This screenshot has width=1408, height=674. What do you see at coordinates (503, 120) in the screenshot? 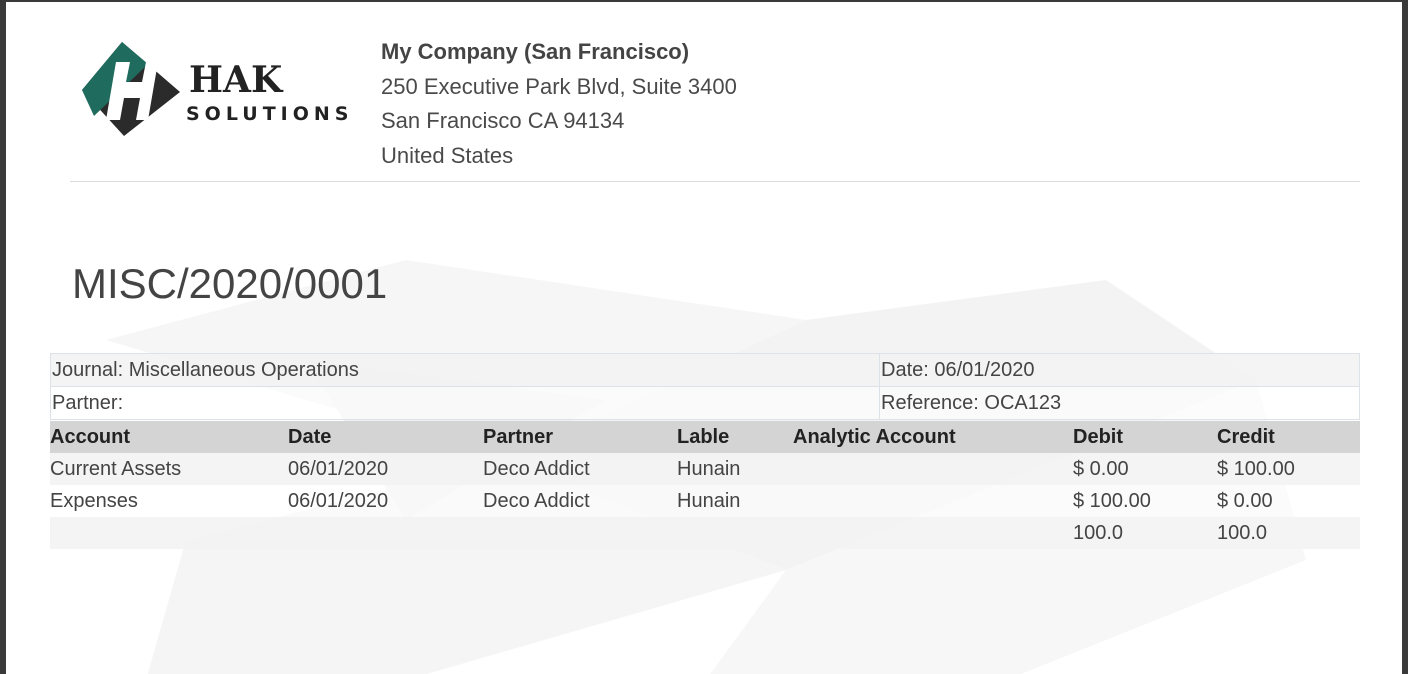
I see `company-address-line2: San Francisco CA 94134` at bounding box center [503, 120].